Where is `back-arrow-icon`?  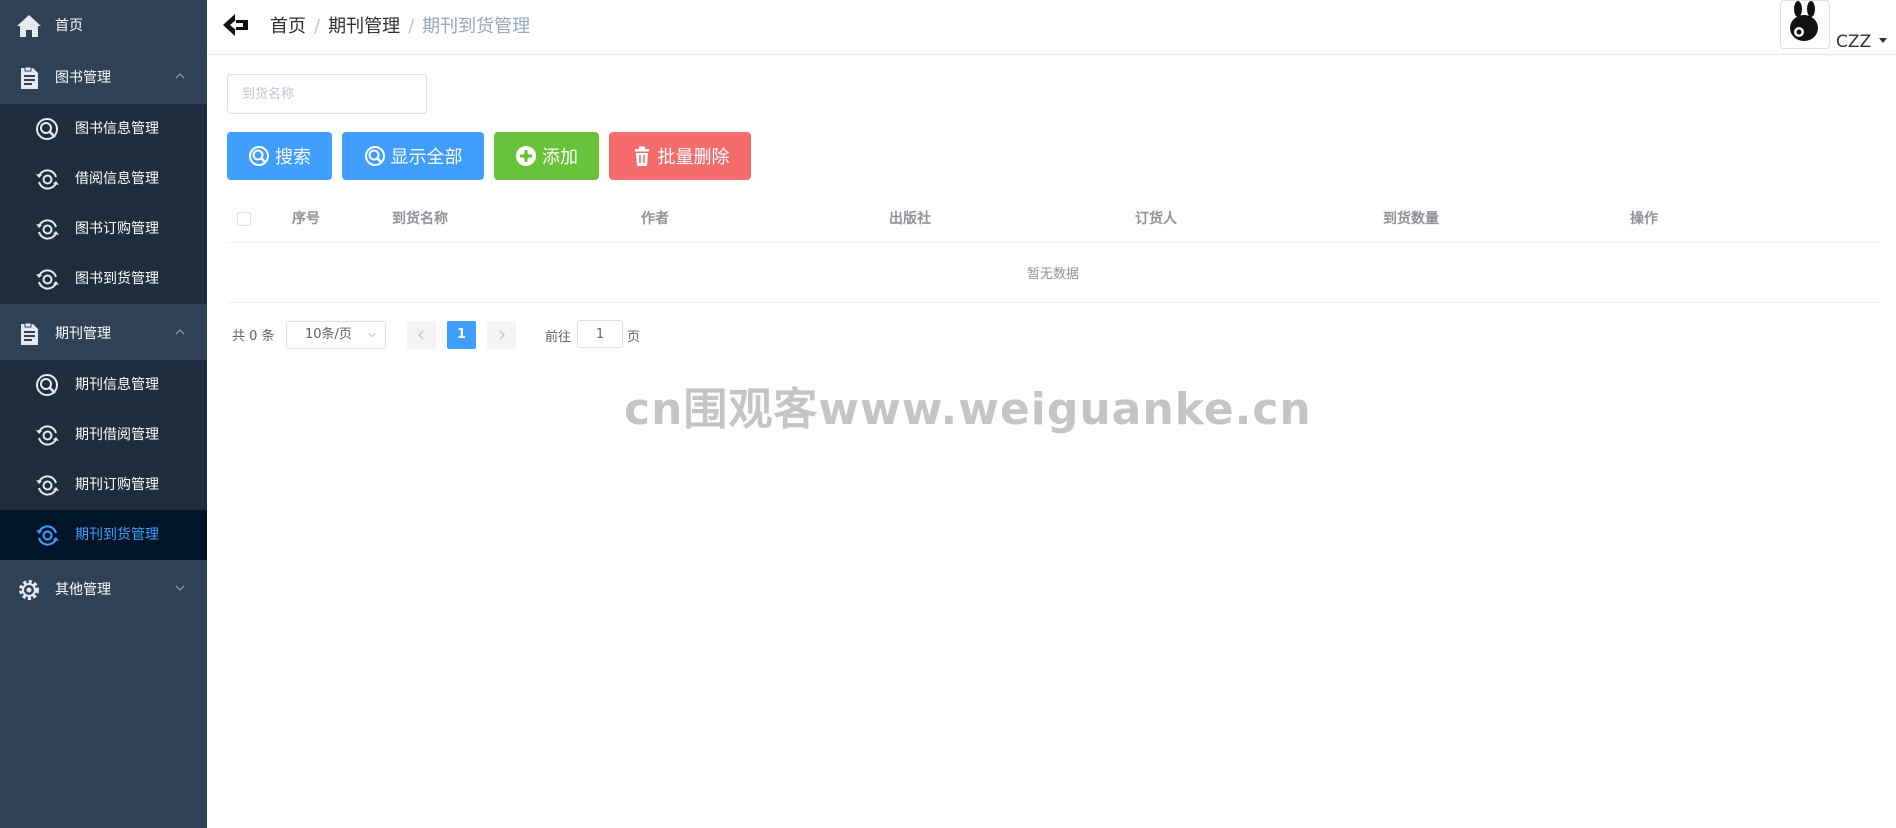 back-arrow-icon is located at coordinates (236, 25).